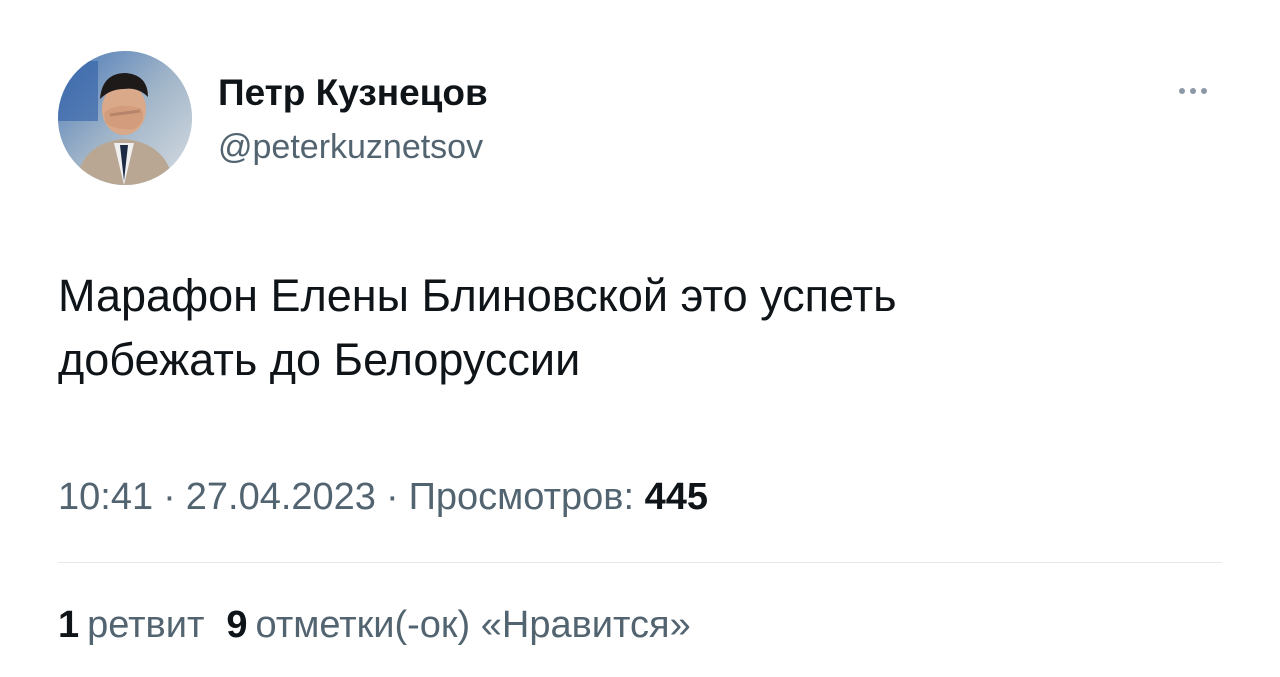 The height and width of the screenshot is (677, 1280). What do you see at coordinates (319, 359) in the screenshot?
I see `tweet-text-line: добежать до Белоруссии` at bounding box center [319, 359].